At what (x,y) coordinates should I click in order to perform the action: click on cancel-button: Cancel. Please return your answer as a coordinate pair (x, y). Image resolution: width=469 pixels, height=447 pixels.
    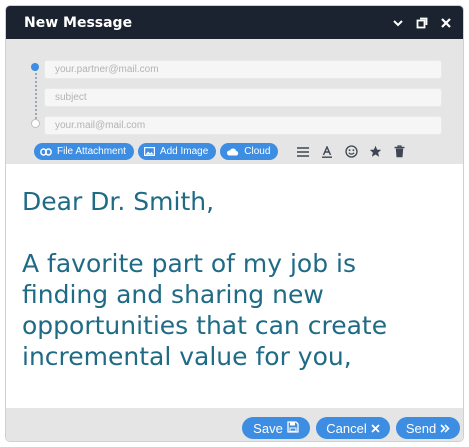
    Looking at the image, I should click on (353, 428).